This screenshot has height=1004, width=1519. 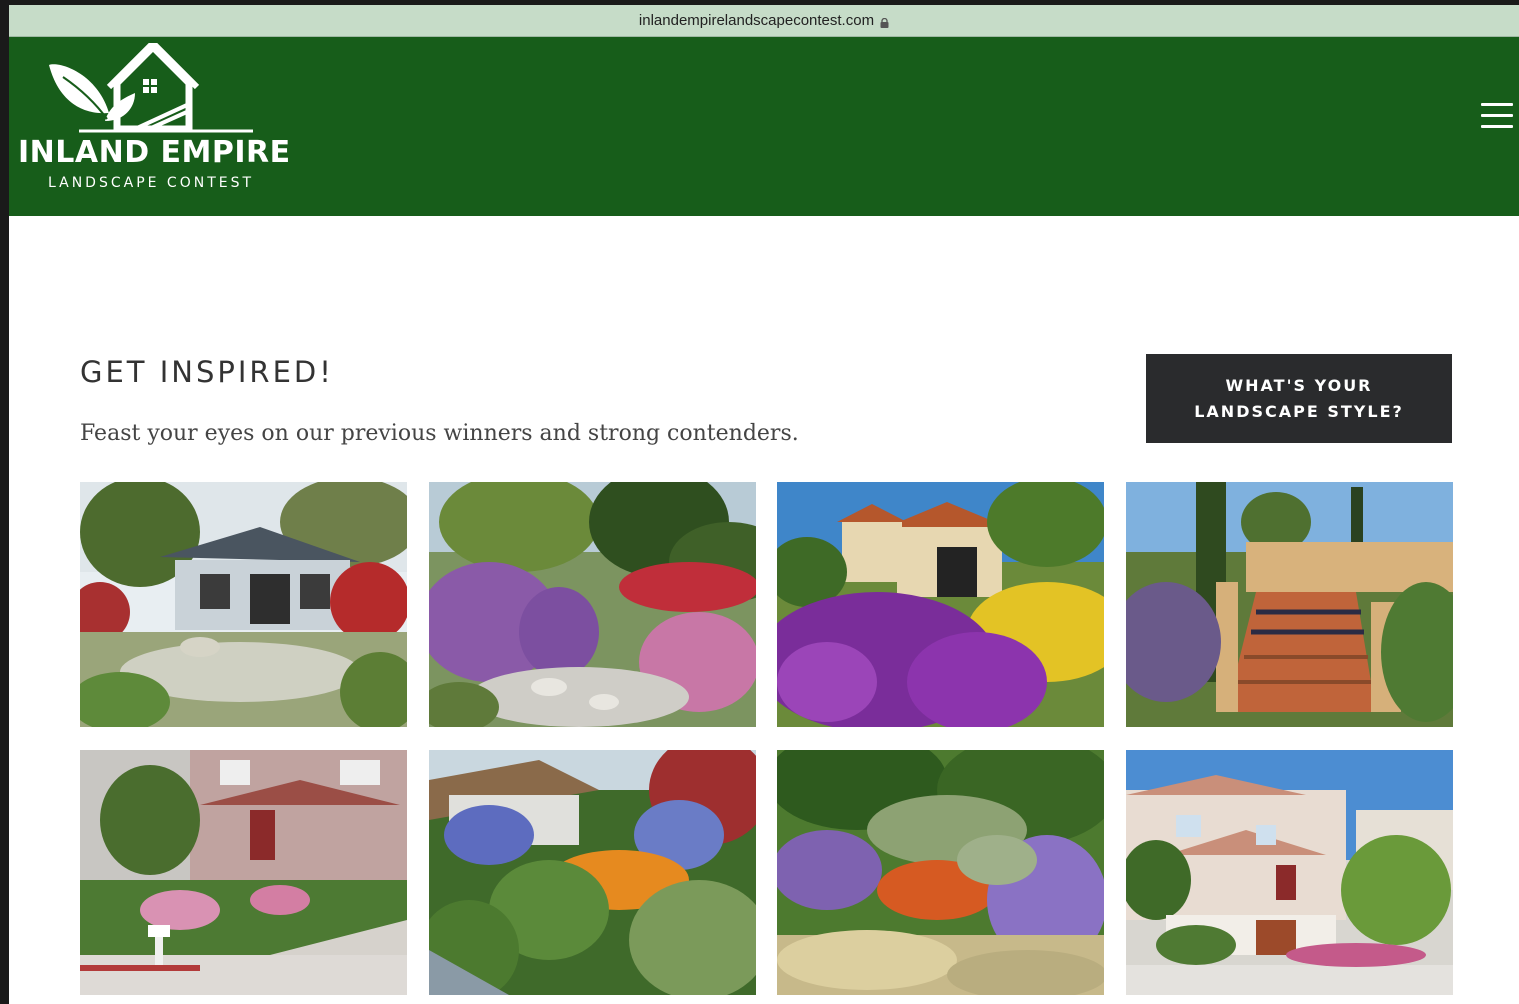 I want to click on gallery-photo-terracotta-stairs-garden, so click(x=1289, y=604).